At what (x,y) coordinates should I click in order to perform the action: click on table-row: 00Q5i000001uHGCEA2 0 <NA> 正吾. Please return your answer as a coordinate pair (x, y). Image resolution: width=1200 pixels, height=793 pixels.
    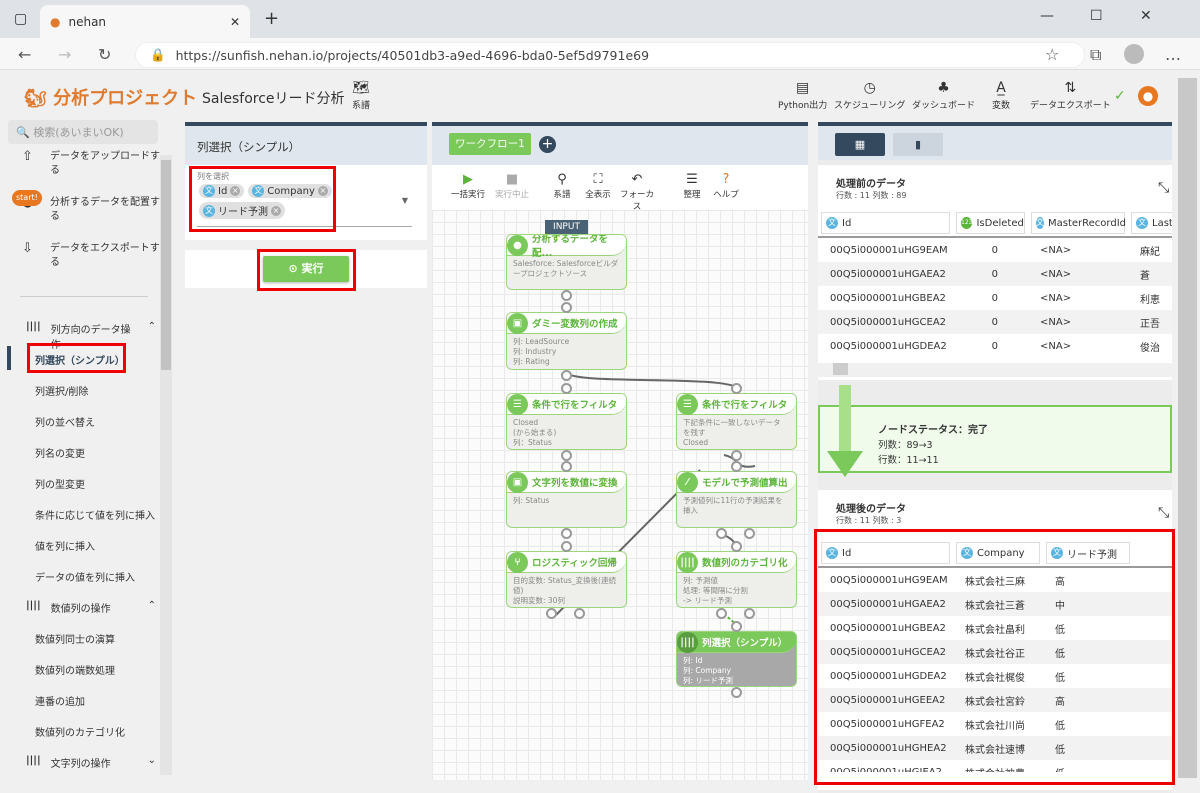
    Looking at the image, I should click on (995, 322).